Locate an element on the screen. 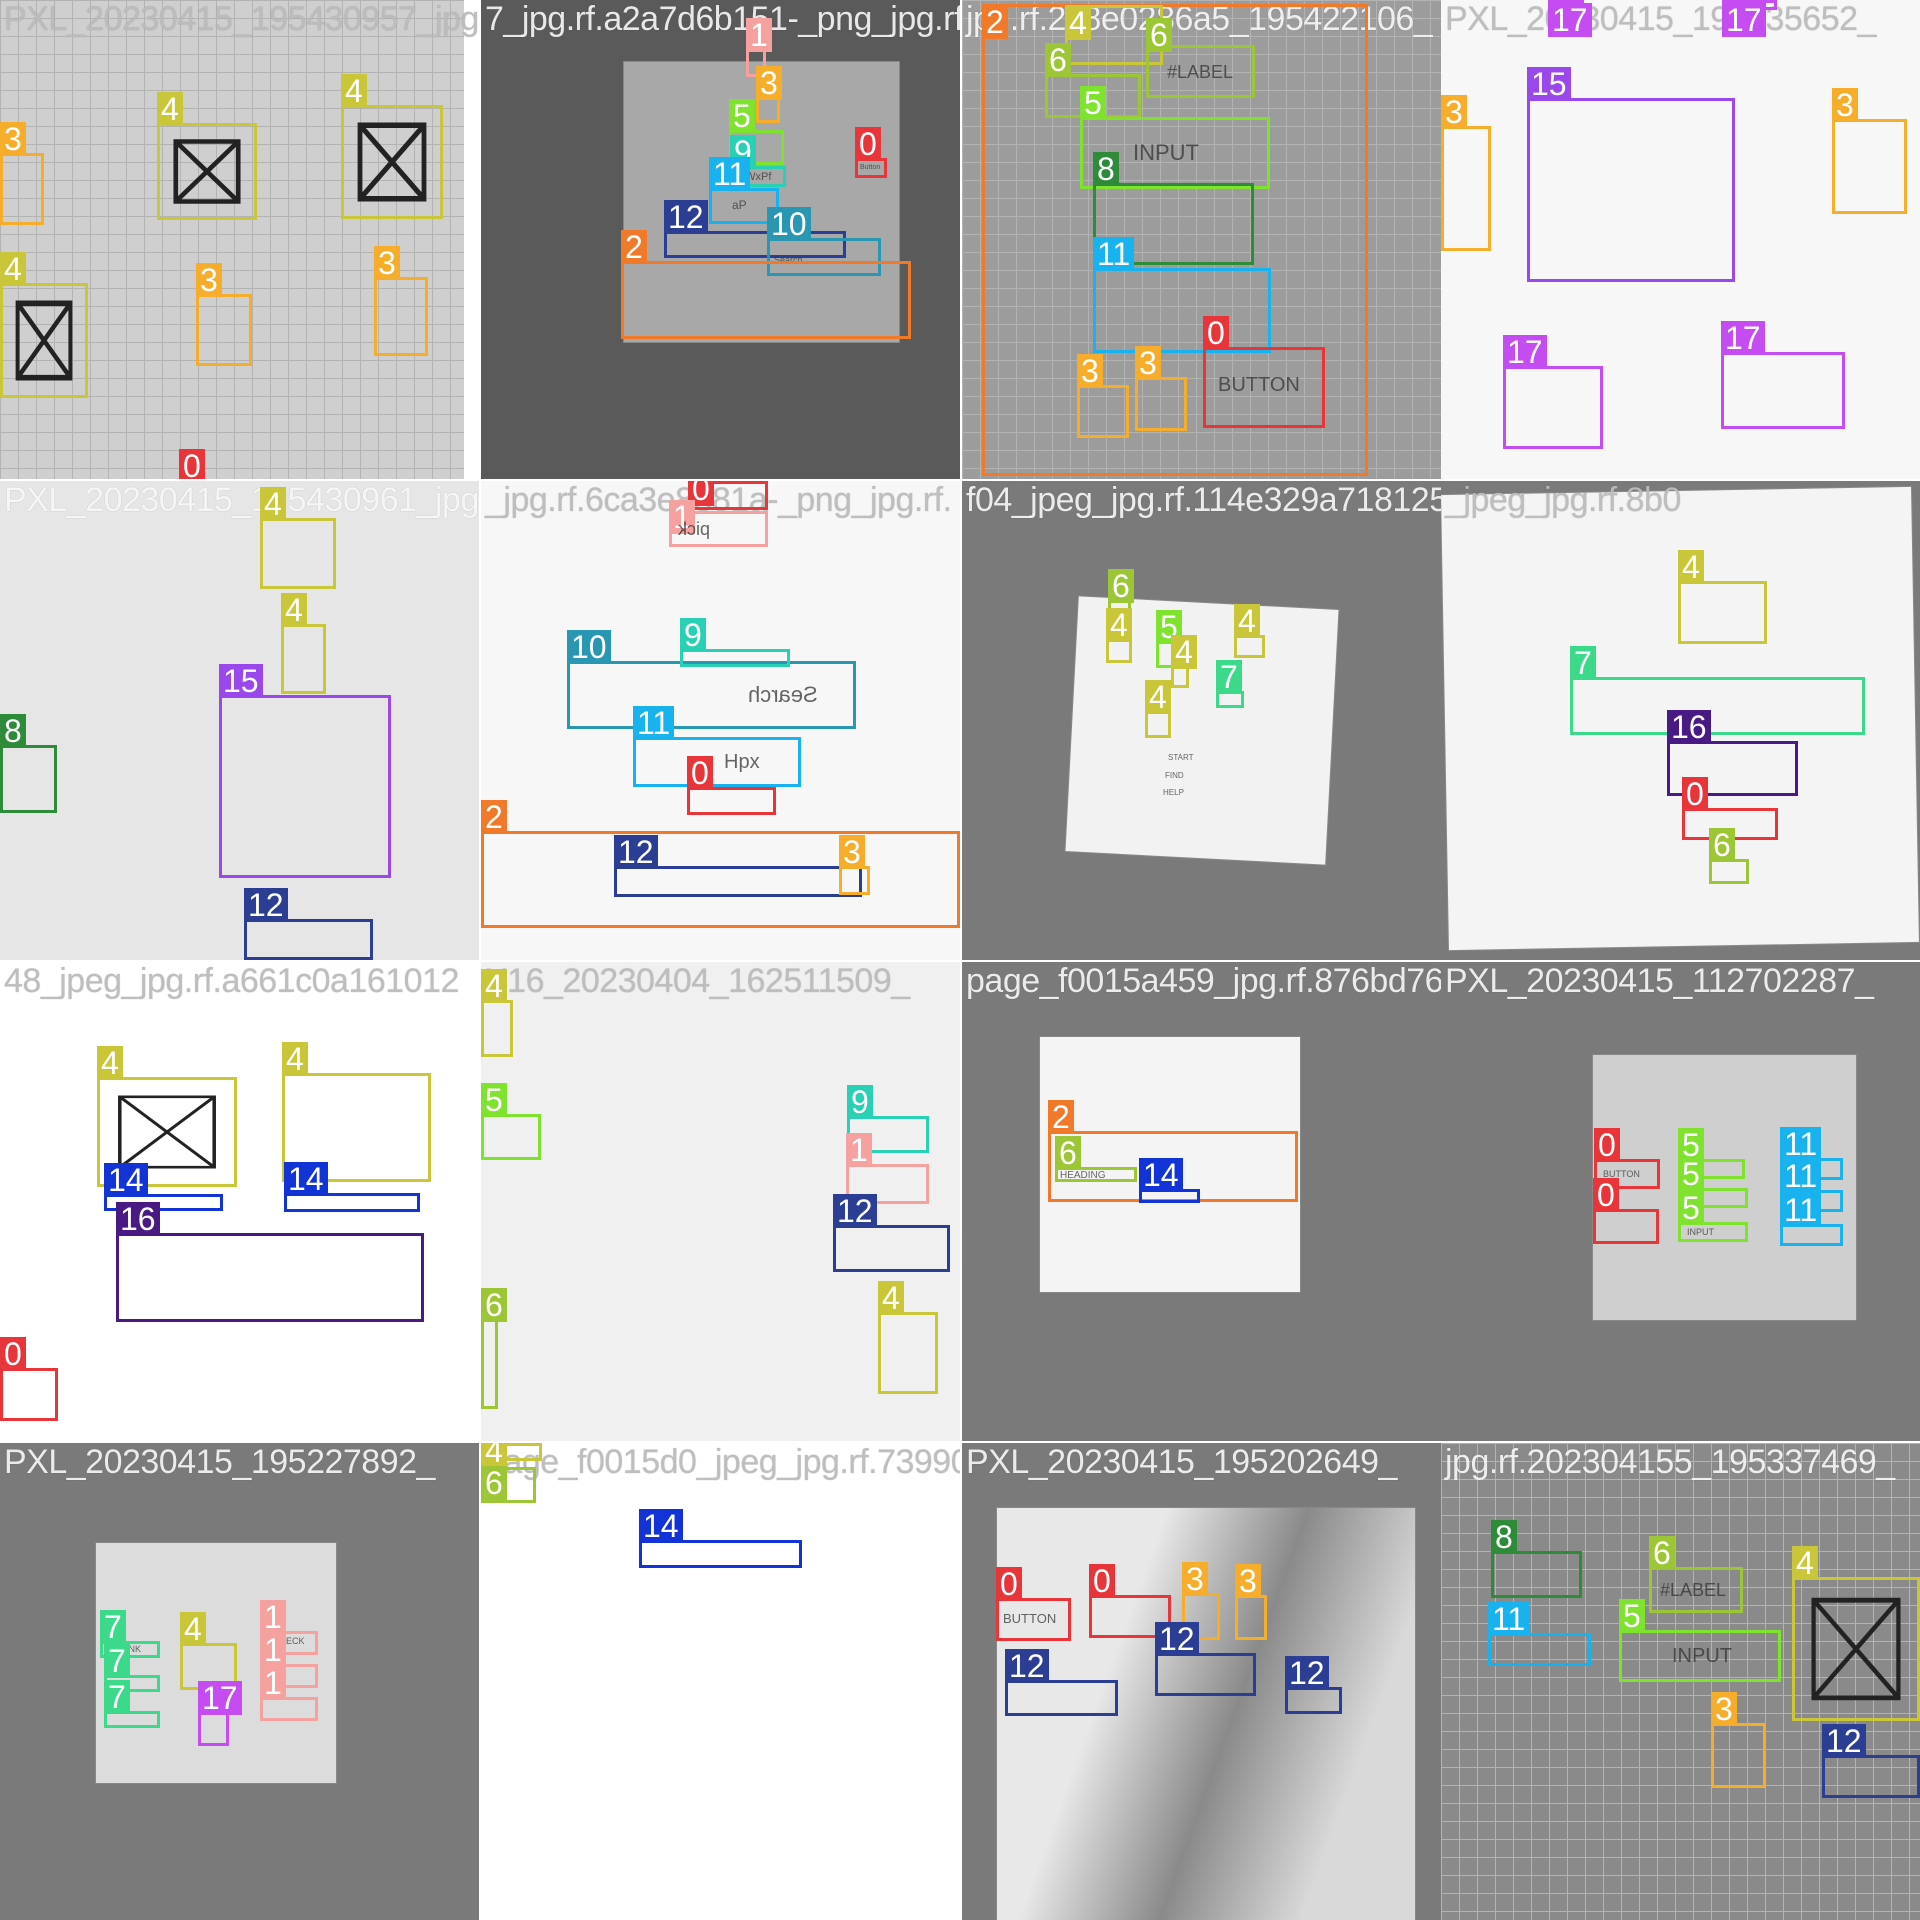  box-link: 7 is located at coordinates (1230, 684).